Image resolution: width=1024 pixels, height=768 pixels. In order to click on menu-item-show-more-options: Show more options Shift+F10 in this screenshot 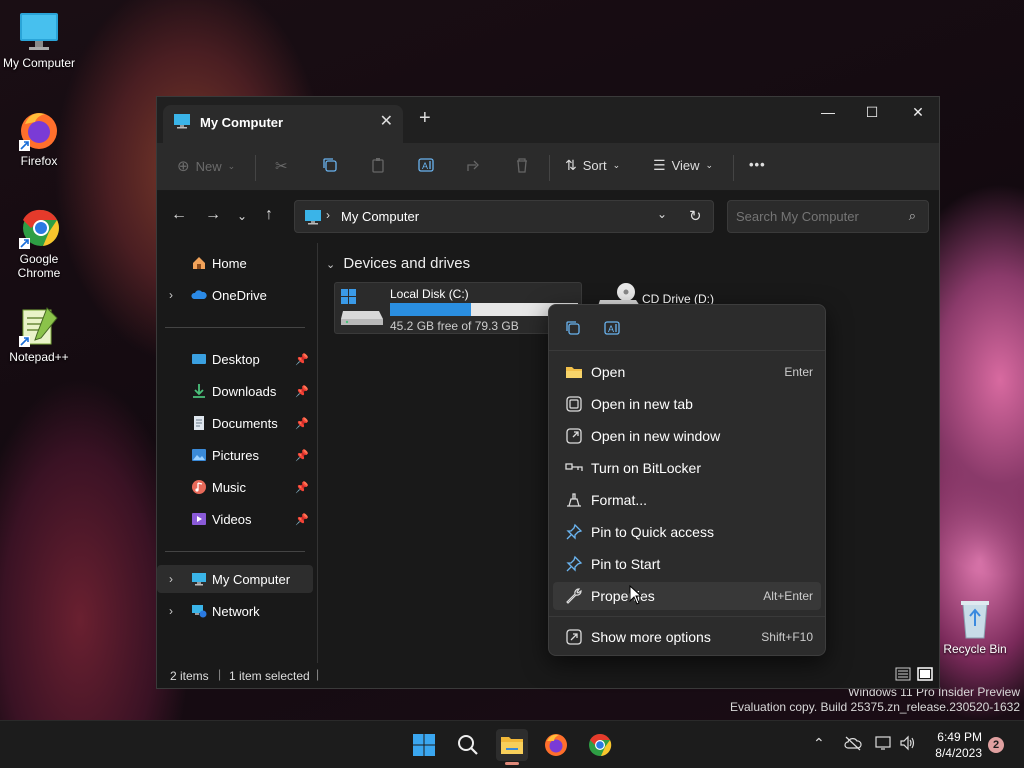, I will do `click(687, 637)`.